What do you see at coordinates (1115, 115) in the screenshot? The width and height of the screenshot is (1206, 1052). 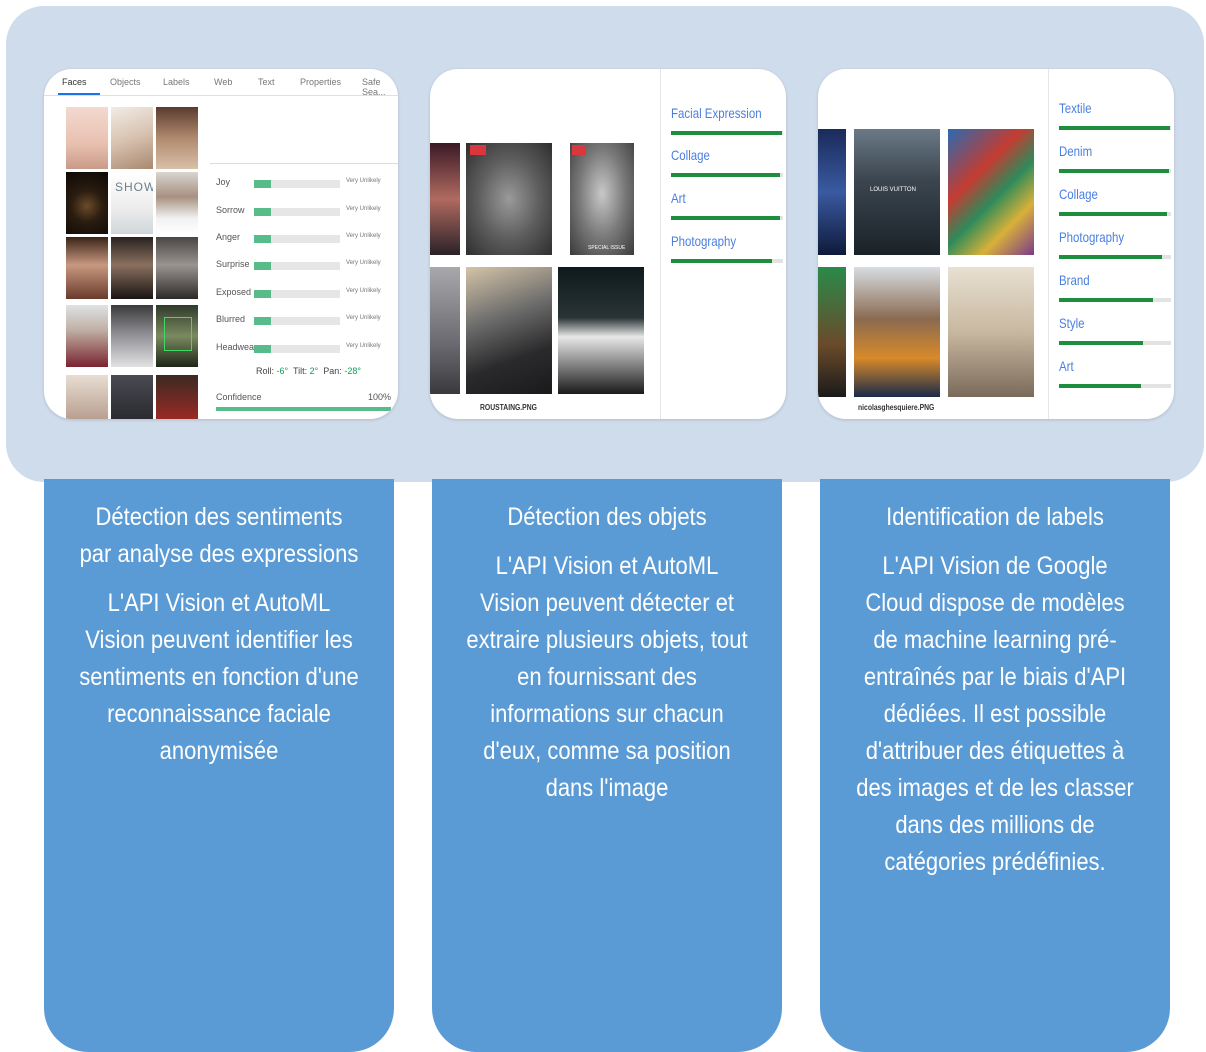 I see `label-item: Textile` at bounding box center [1115, 115].